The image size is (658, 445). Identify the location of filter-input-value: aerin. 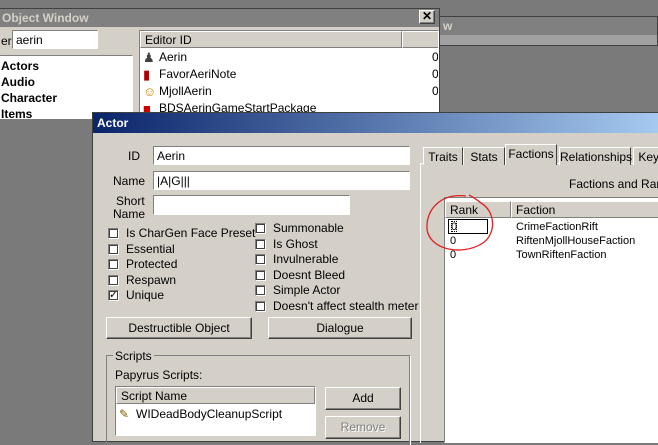
(29, 40).